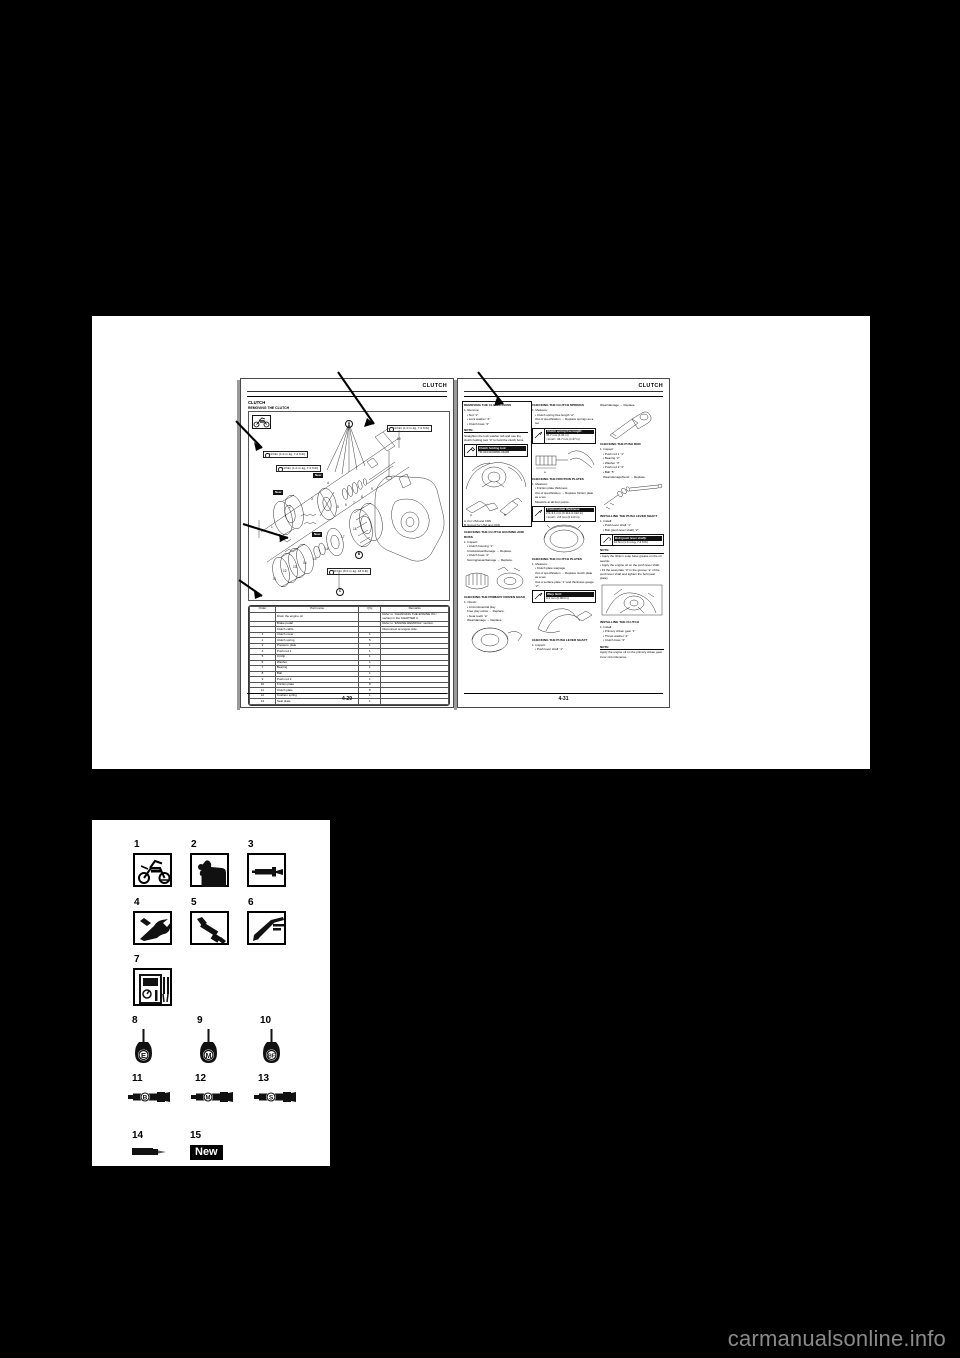  Describe the element at coordinates (494, 597) in the screenshot. I see `heading-primary-driven-gear: CHECKING THE PRIMARY DRIVEN GEAR` at that location.